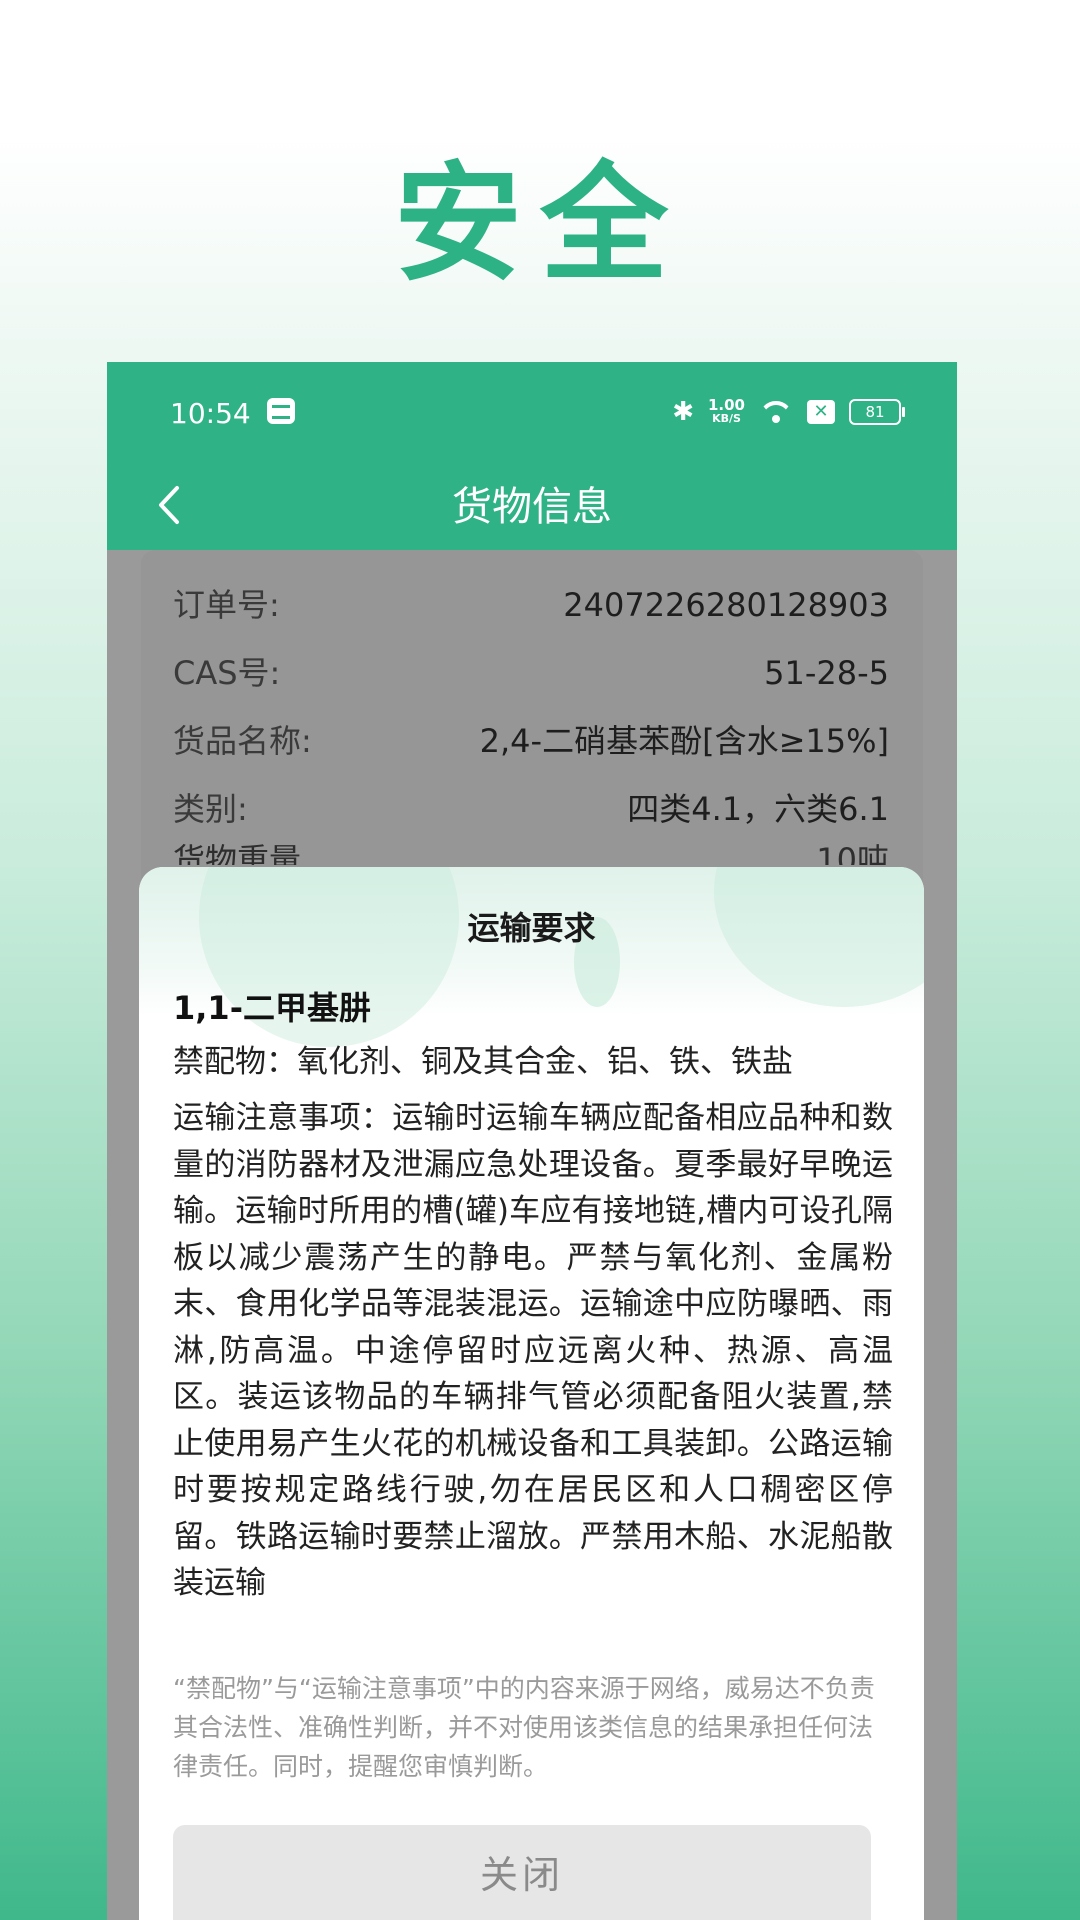 The image size is (1080, 1920). I want to click on network-speed-unit: KB/S, so click(726, 418).